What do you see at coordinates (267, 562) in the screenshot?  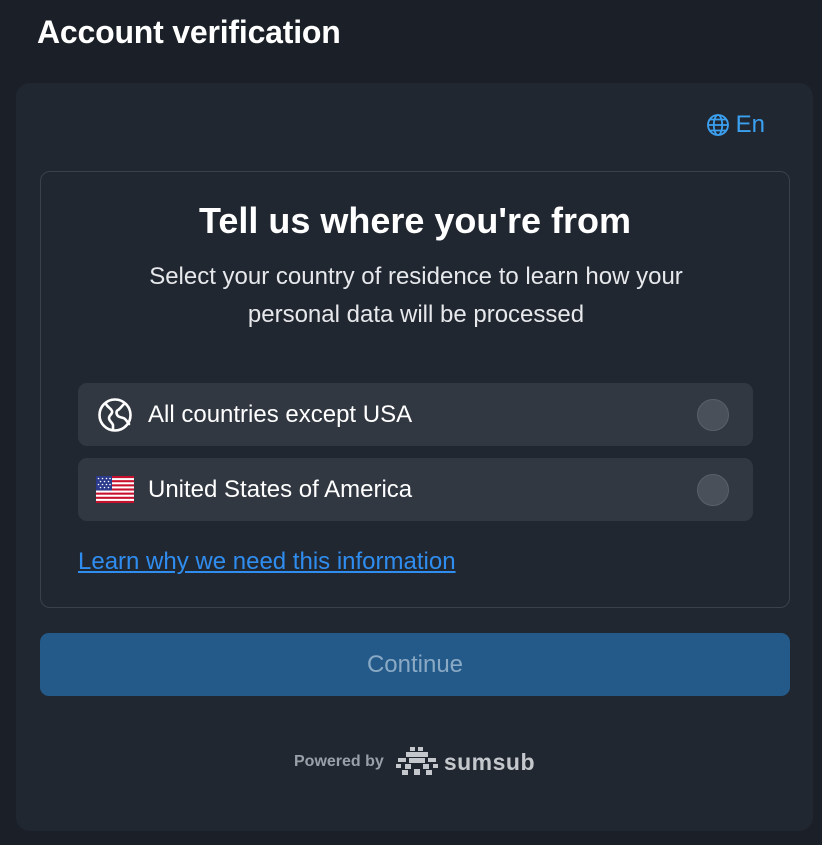 I see `learn-why-link: Learn why we need this information` at bounding box center [267, 562].